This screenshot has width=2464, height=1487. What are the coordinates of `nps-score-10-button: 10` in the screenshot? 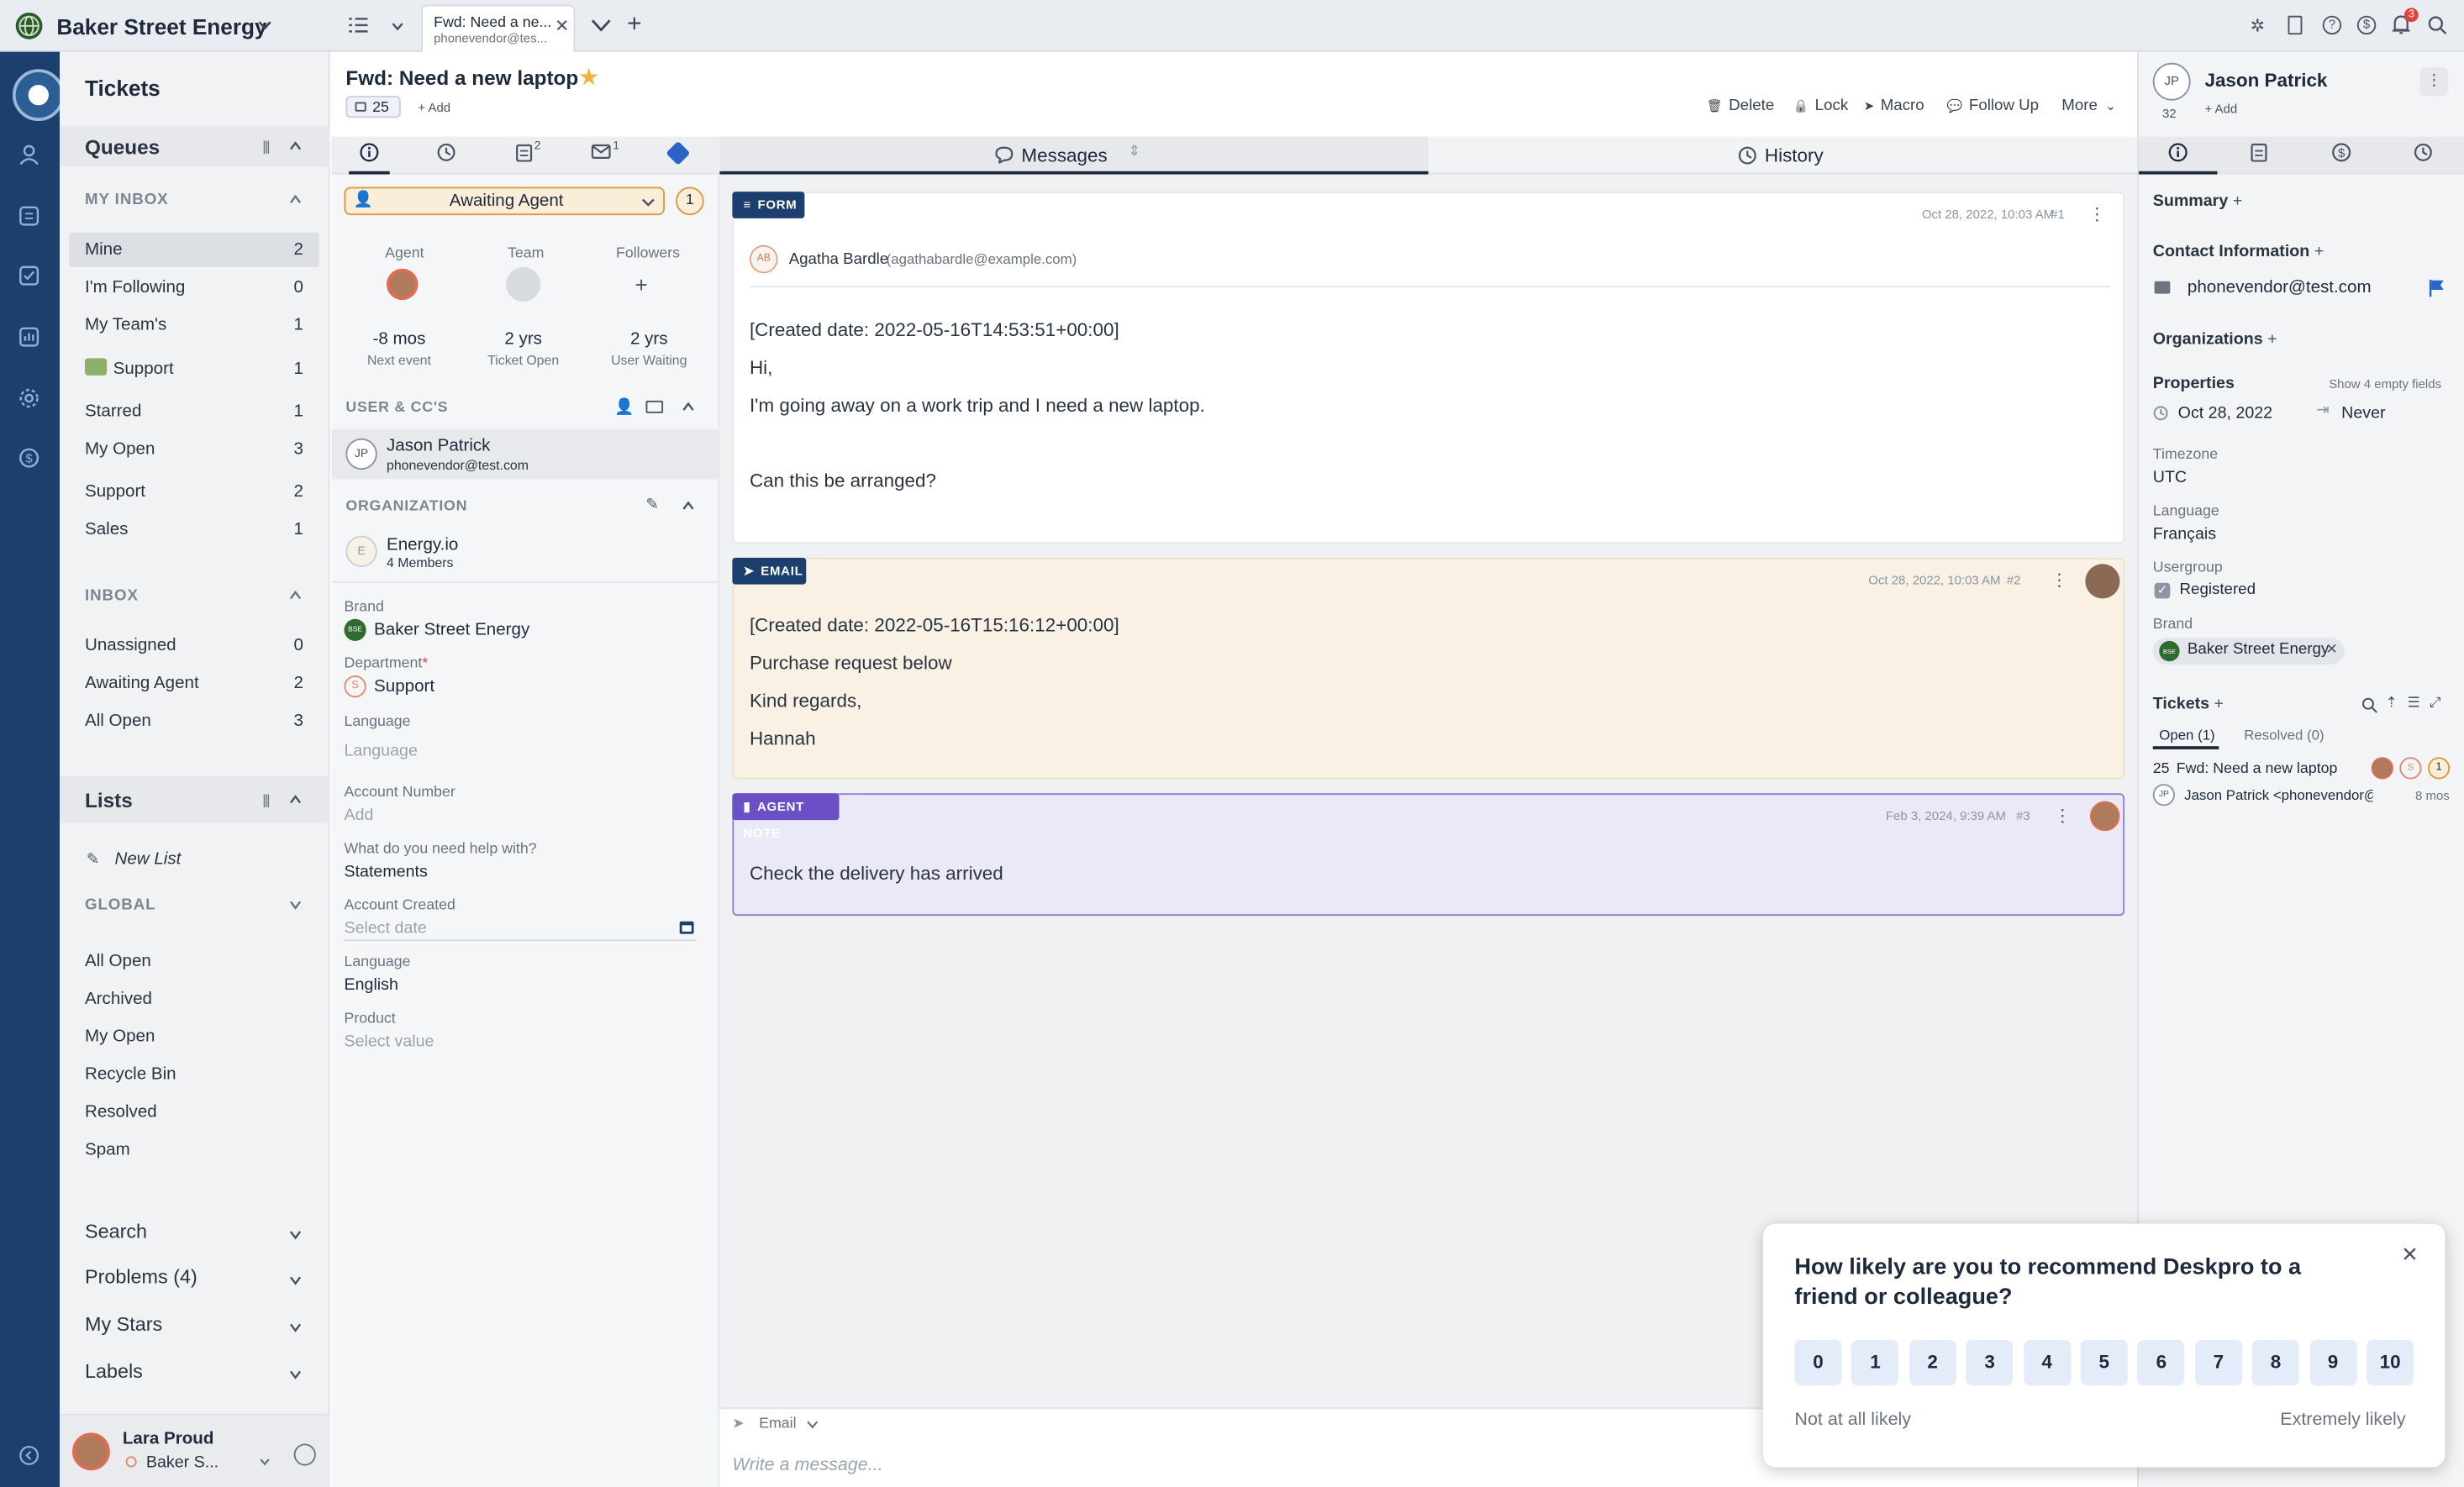 It's located at (2390, 1363).